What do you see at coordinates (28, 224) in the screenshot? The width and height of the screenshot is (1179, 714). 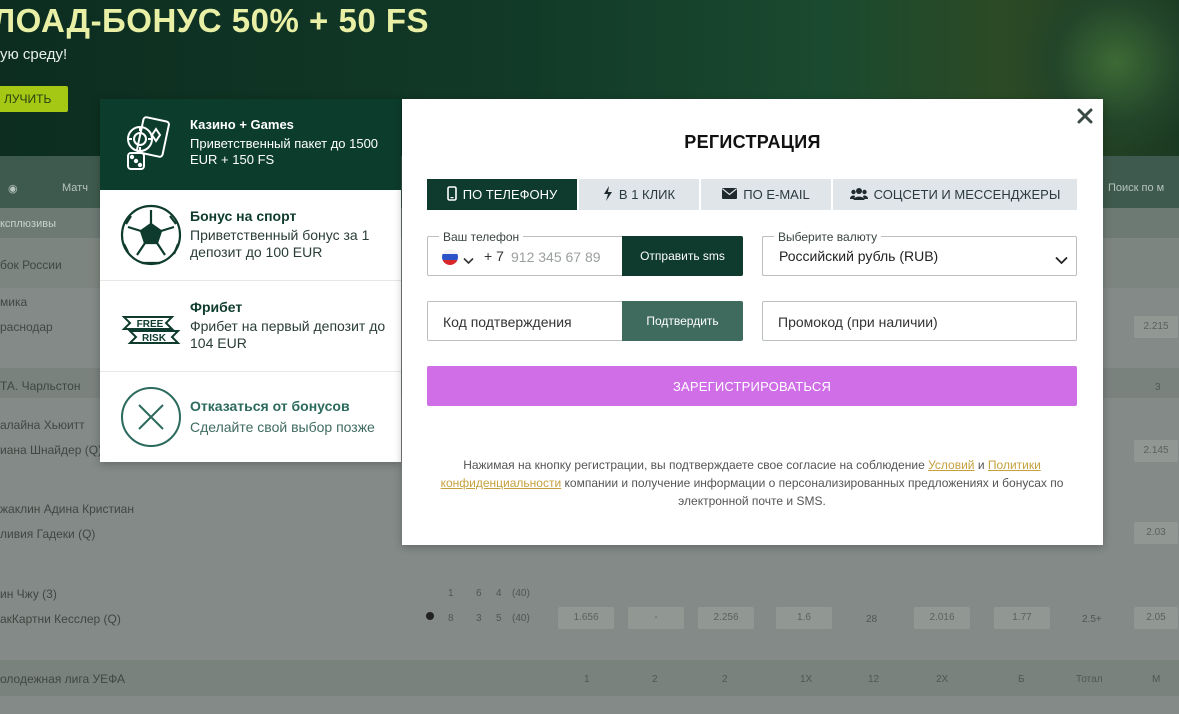 I see `sub-nav-label: ксплюзивы` at bounding box center [28, 224].